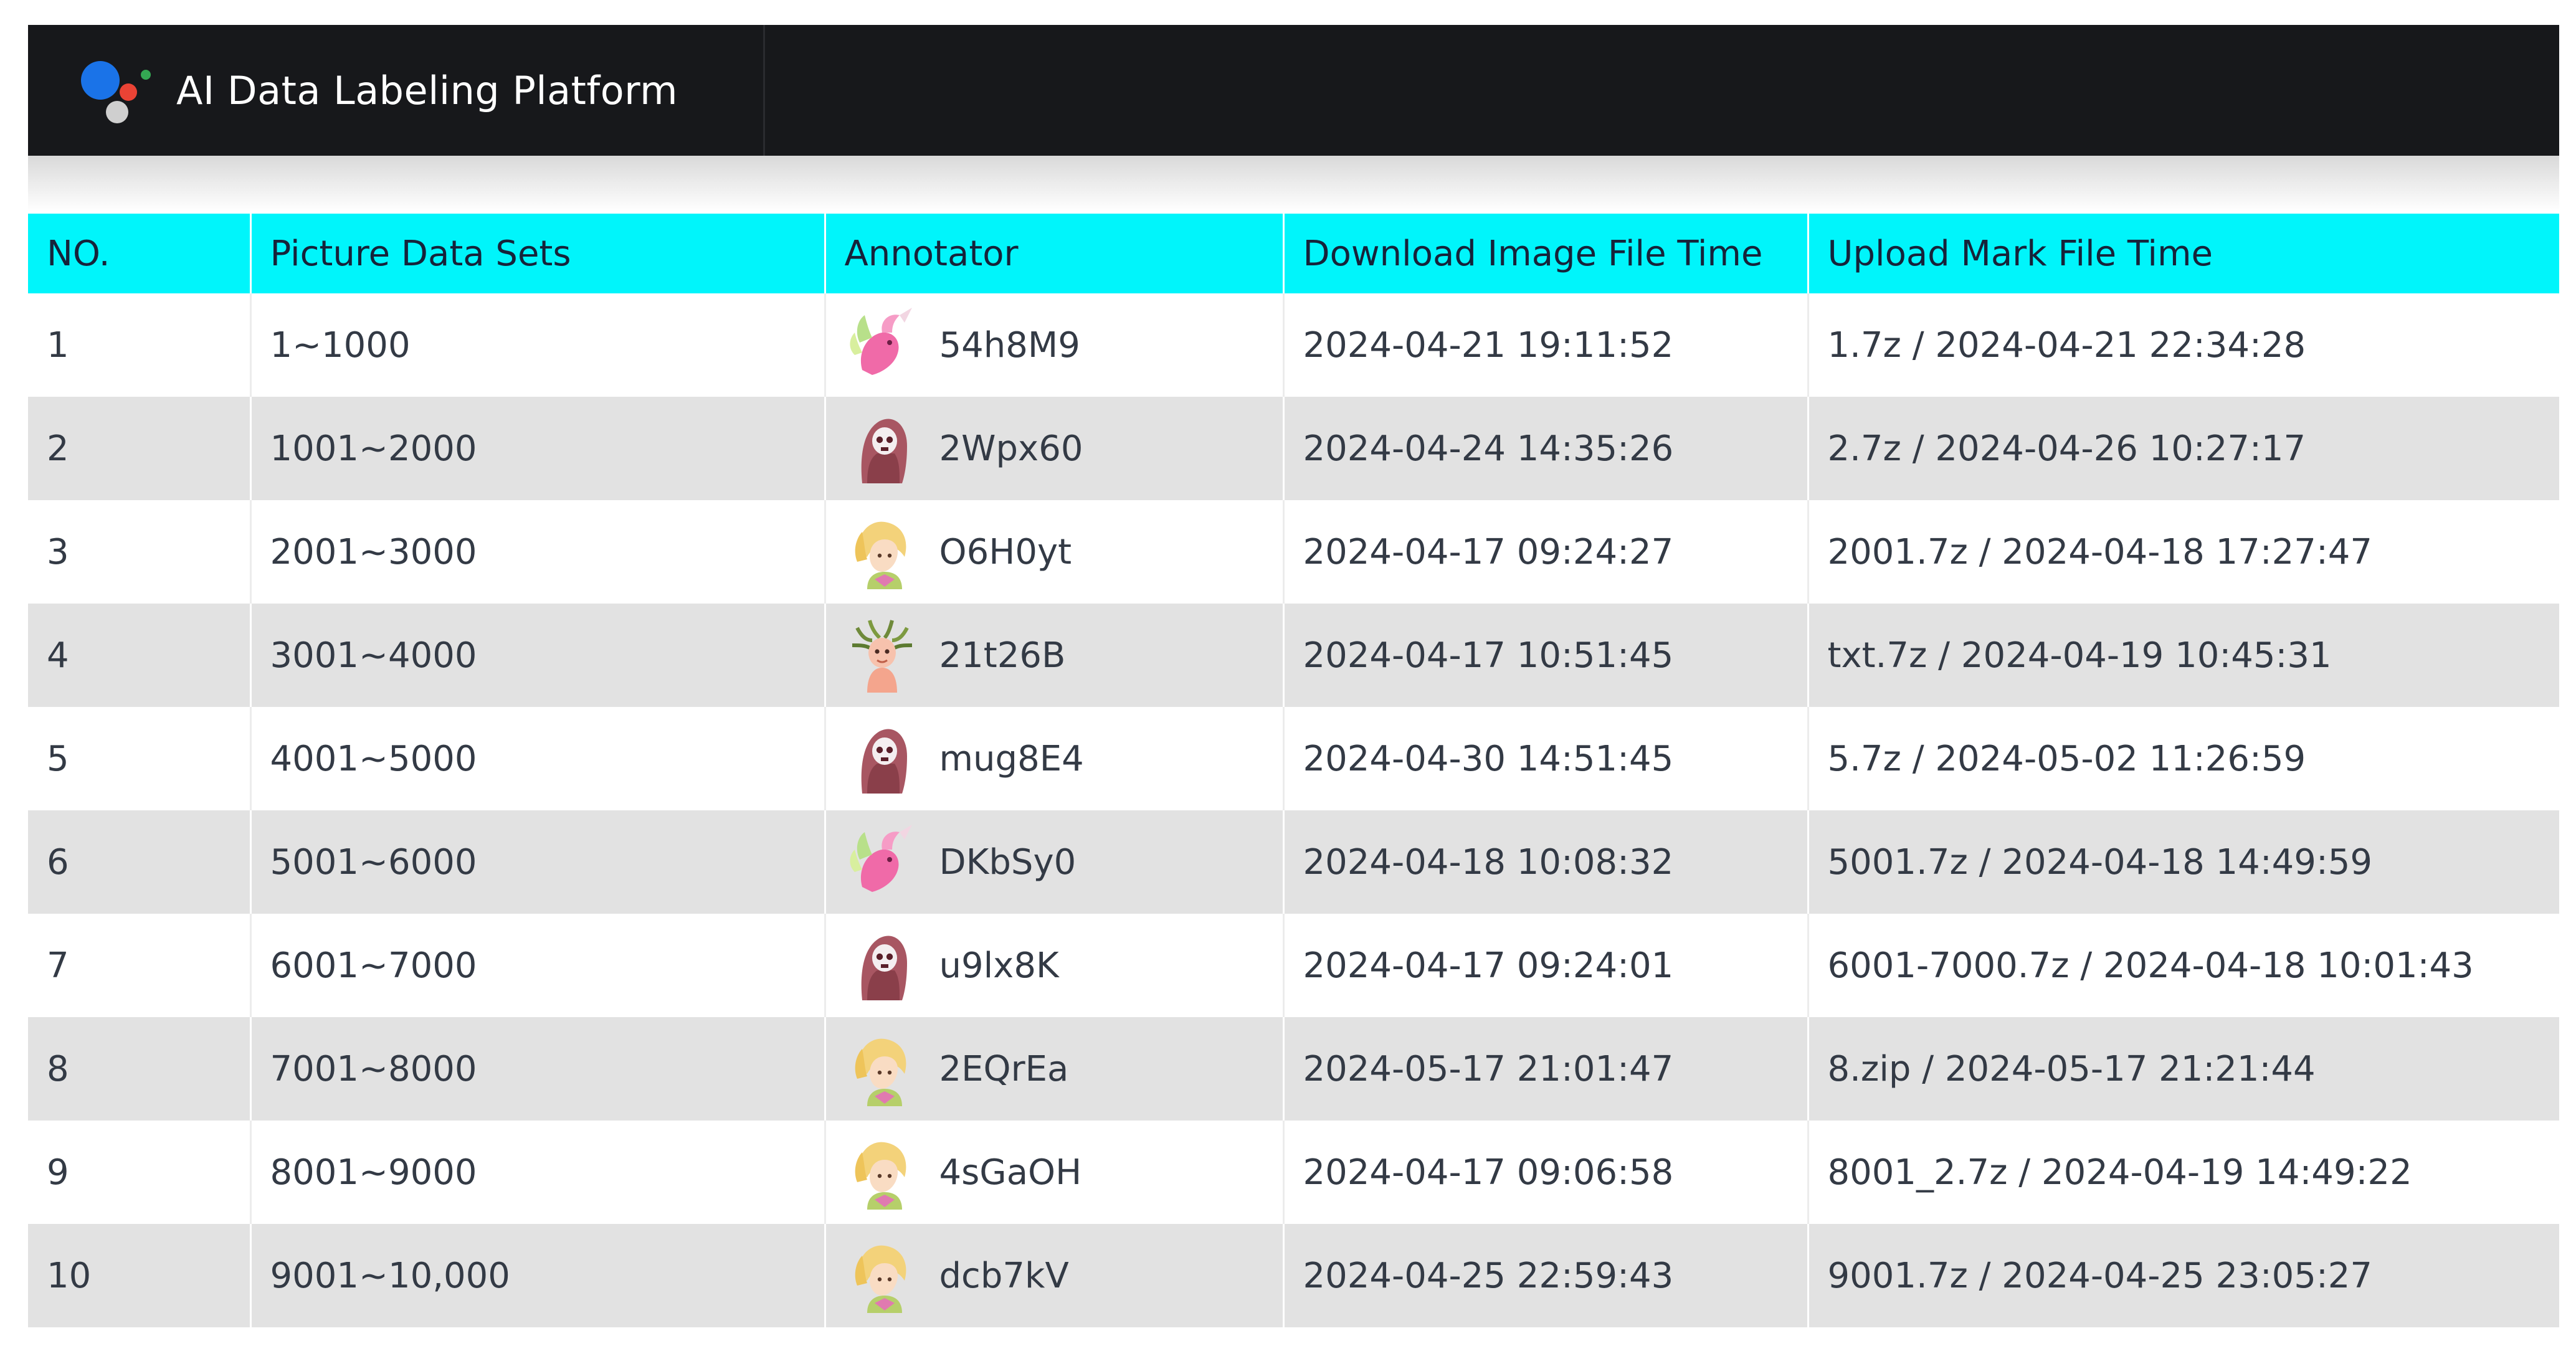 This screenshot has width=2576, height=1346. I want to click on app-title: AI Data Labeling Platform, so click(427, 90).